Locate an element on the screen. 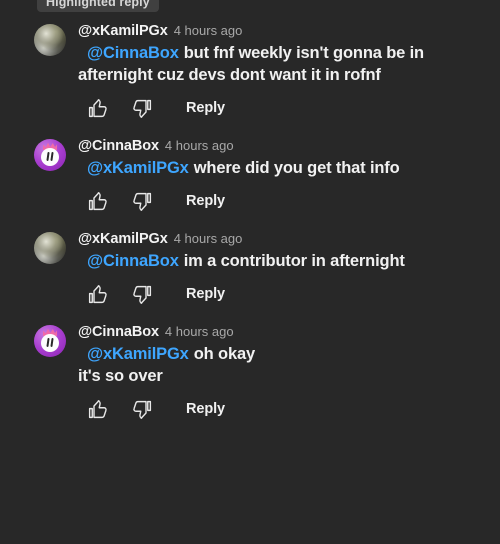 The image size is (500, 544). highlighted-reply-label: Highlighted reply is located at coordinates (98, 4).